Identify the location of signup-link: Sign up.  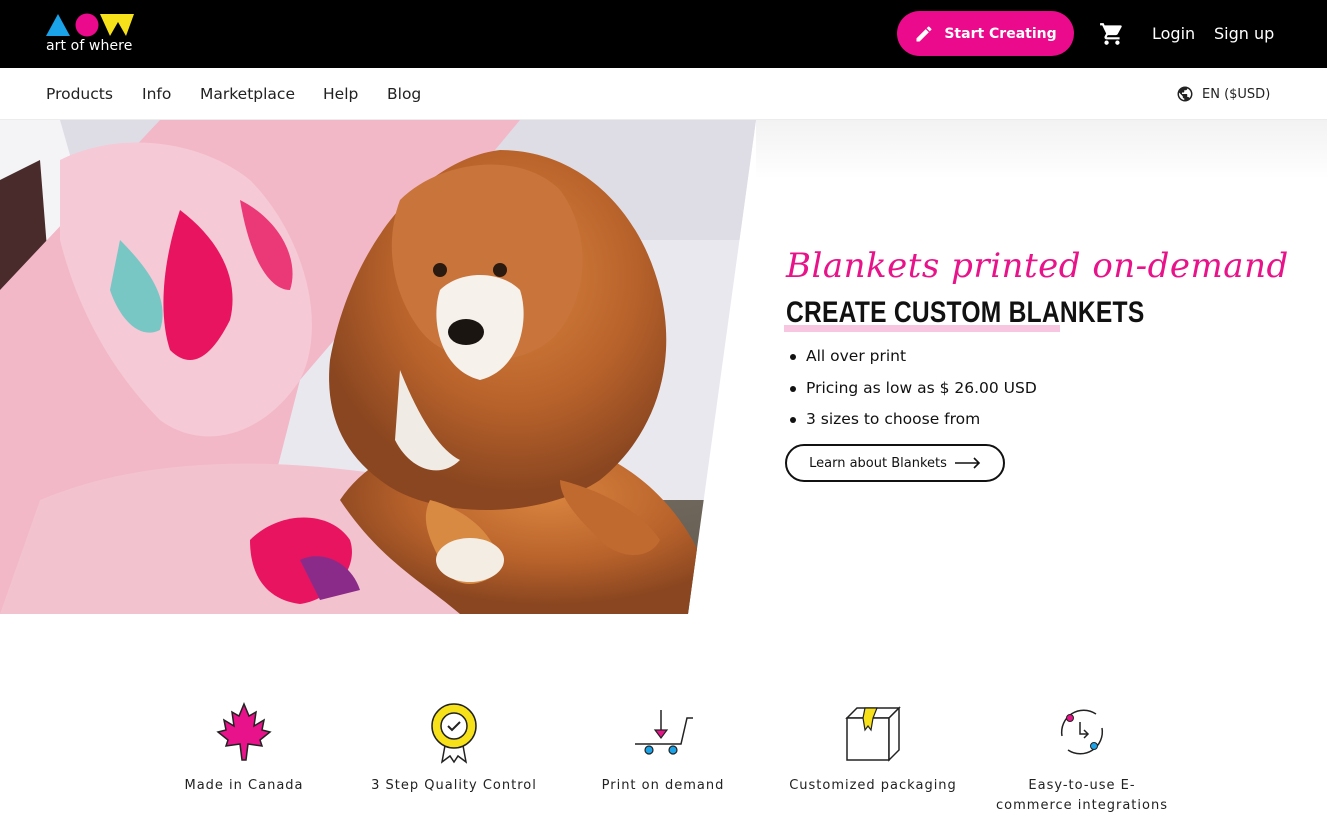
(1244, 33).